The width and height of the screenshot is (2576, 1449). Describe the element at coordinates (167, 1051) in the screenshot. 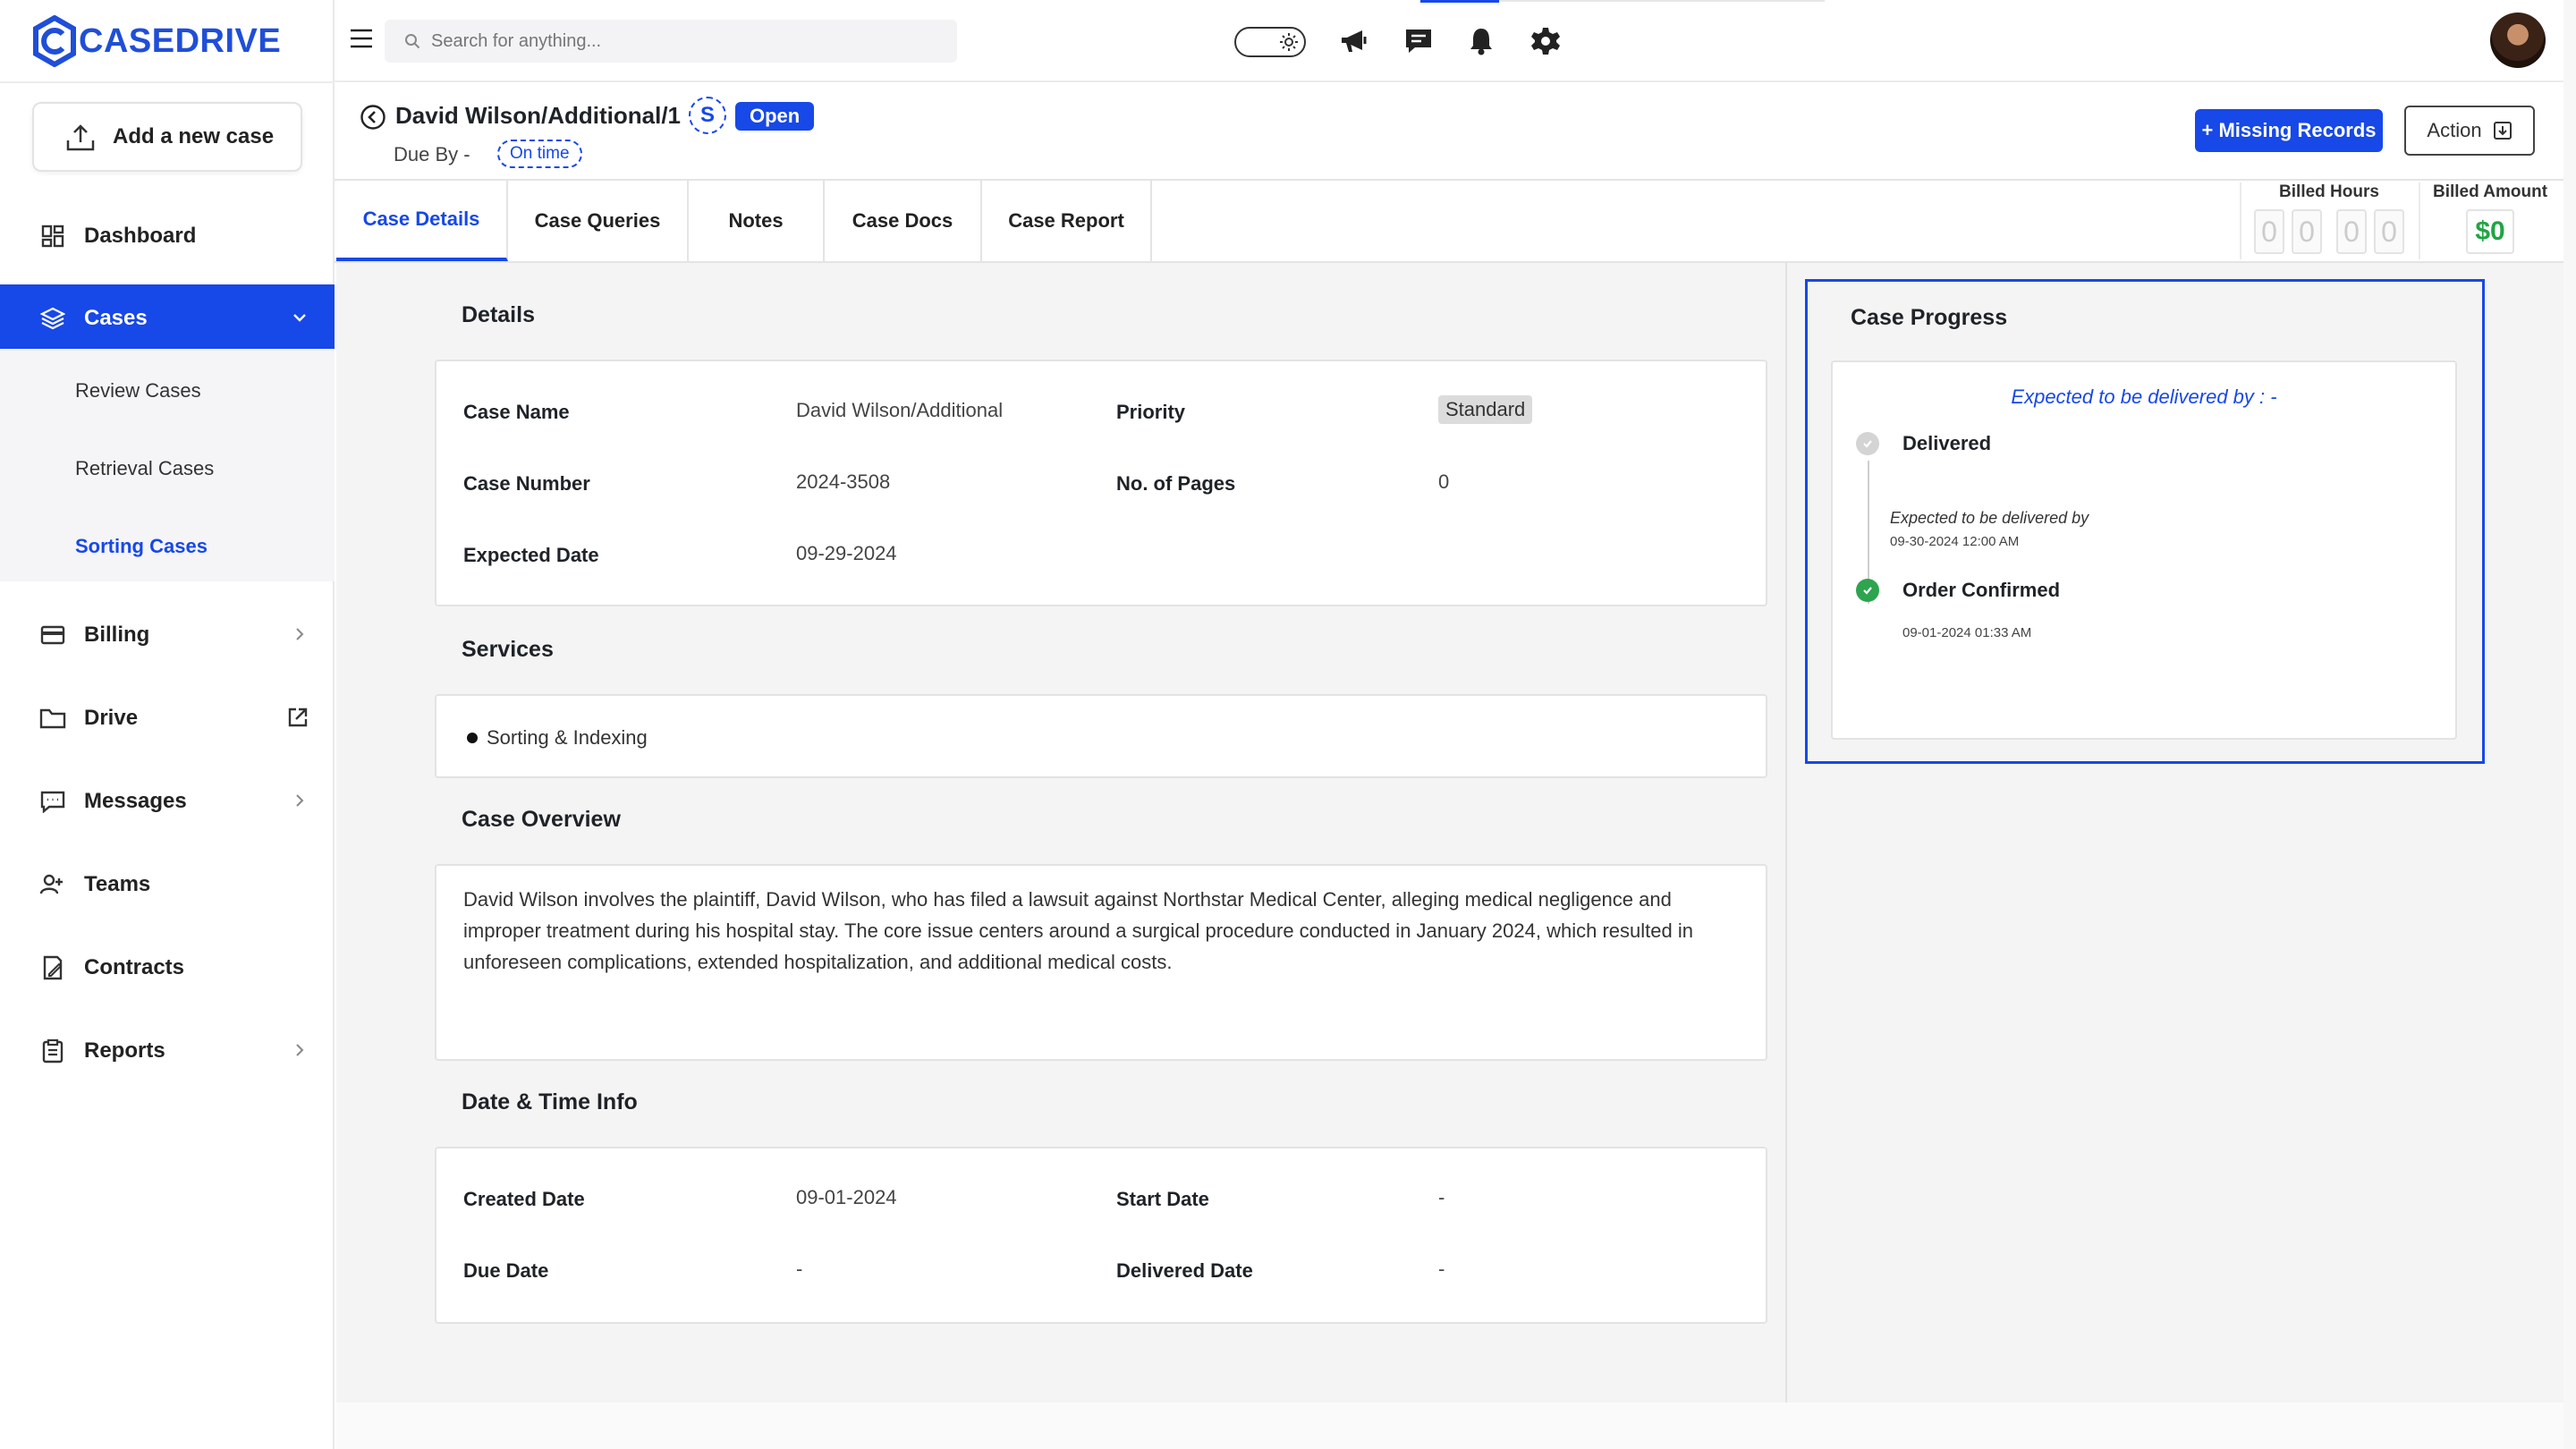

I see `sidebar-item-reports: Reports` at that location.